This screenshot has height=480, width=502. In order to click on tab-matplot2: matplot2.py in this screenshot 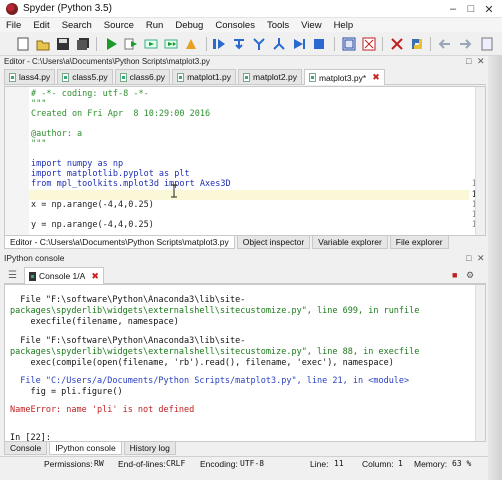, I will do `click(270, 76)`.